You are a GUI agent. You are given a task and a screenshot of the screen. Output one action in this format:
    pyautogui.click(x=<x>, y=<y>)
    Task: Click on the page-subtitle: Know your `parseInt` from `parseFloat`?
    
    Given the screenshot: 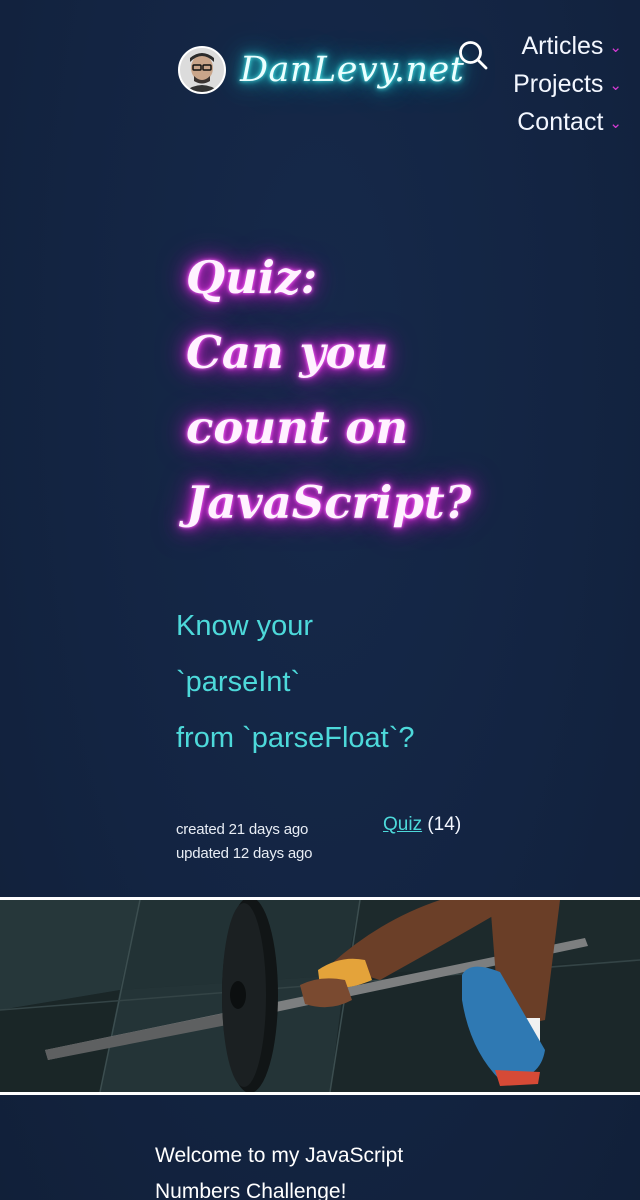 What is the action you would take?
    pyautogui.click(x=295, y=682)
    